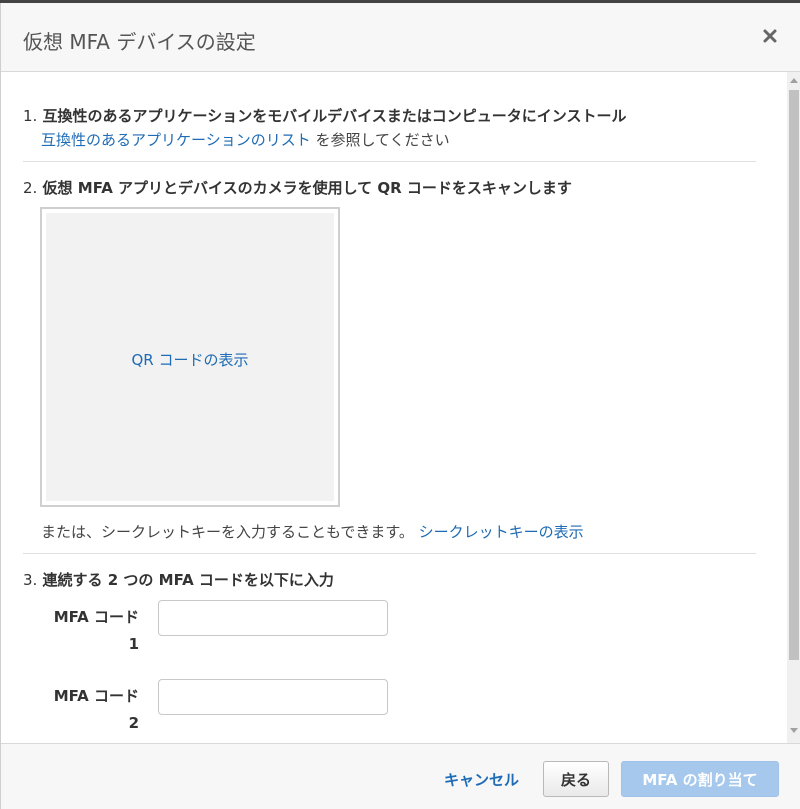  I want to click on step3-title: 連続する 2 つの MFA コードを以下に入力, so click(188, 580).